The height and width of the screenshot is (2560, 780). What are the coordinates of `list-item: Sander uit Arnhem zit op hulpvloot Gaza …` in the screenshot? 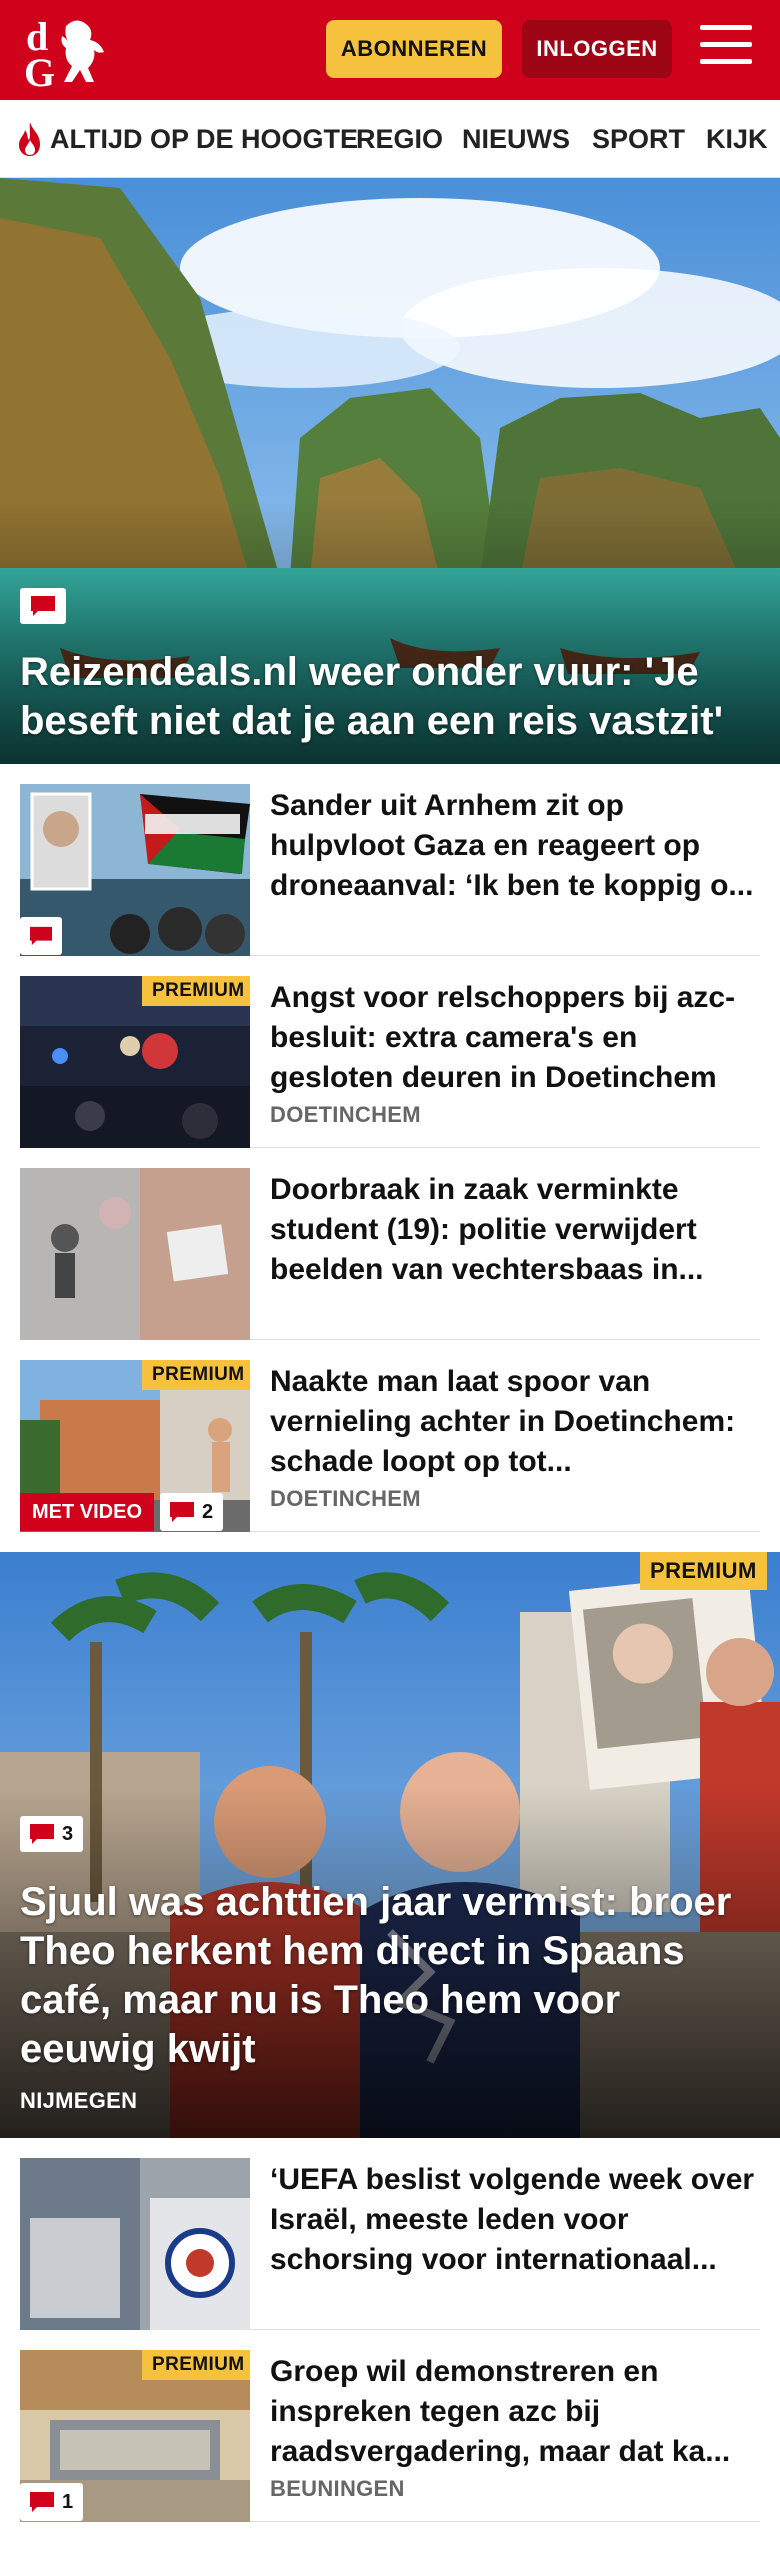 It's located at (390, 870).